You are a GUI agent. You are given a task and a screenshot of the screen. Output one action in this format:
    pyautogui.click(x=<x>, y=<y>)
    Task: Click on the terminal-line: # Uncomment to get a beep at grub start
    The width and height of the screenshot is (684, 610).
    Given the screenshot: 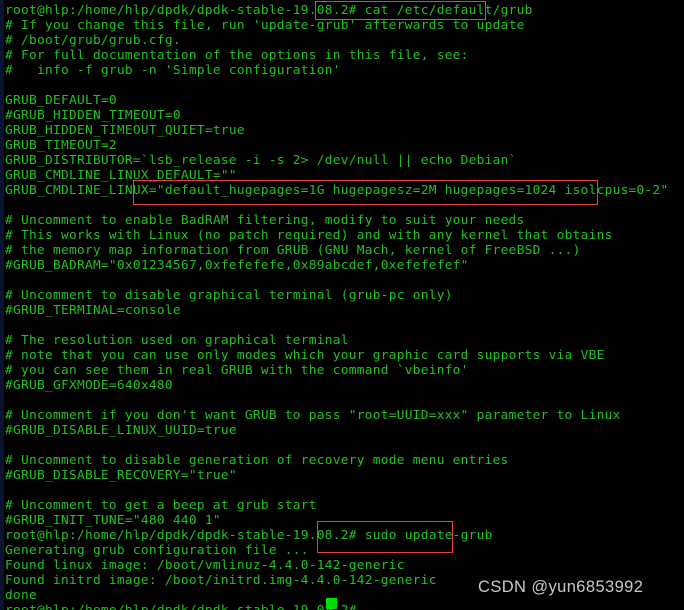 What is the action you would take?
    pyautogui.click(x=161, y=505)
    